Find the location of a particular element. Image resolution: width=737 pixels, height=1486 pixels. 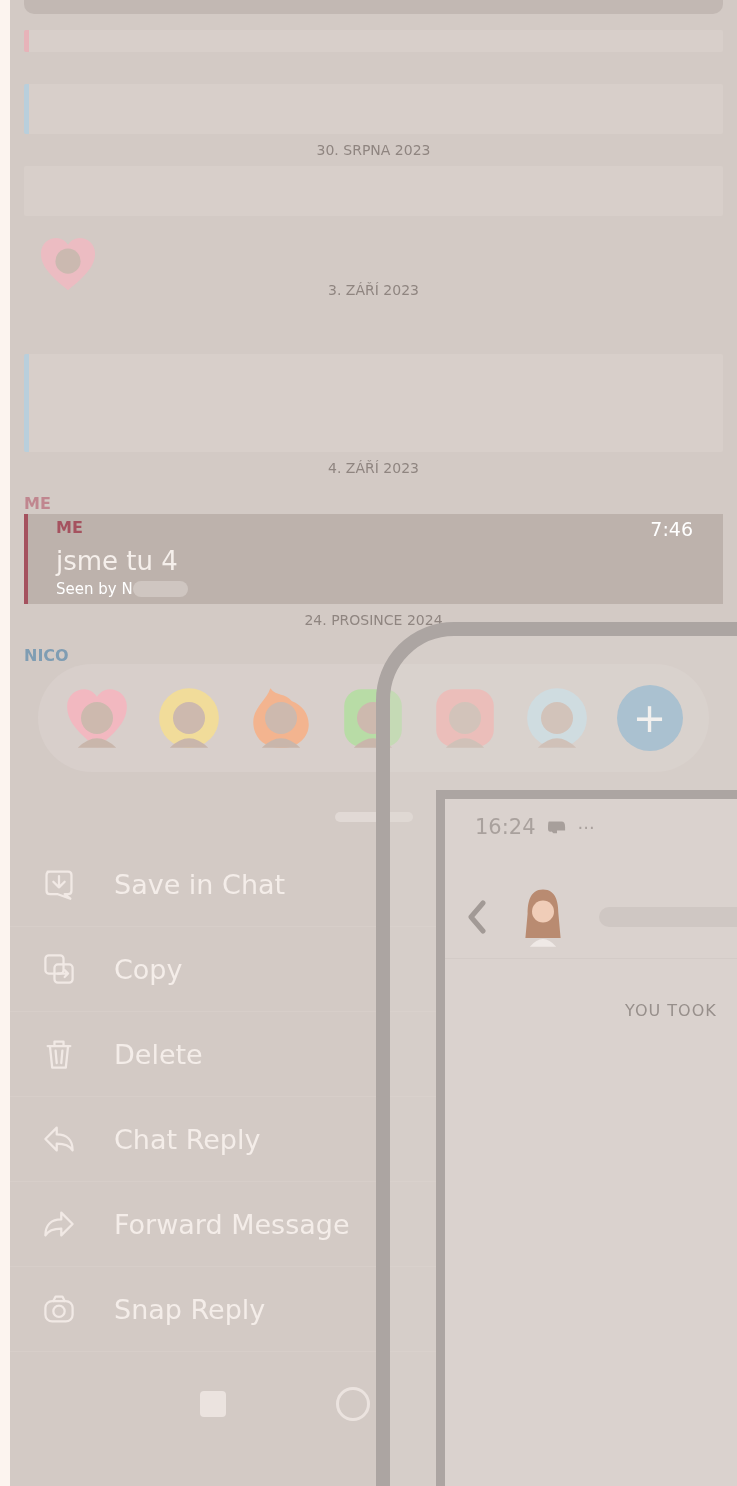

date-separator: 3. ZÁŘÍ 2023 is located at coordinates (373, 290).